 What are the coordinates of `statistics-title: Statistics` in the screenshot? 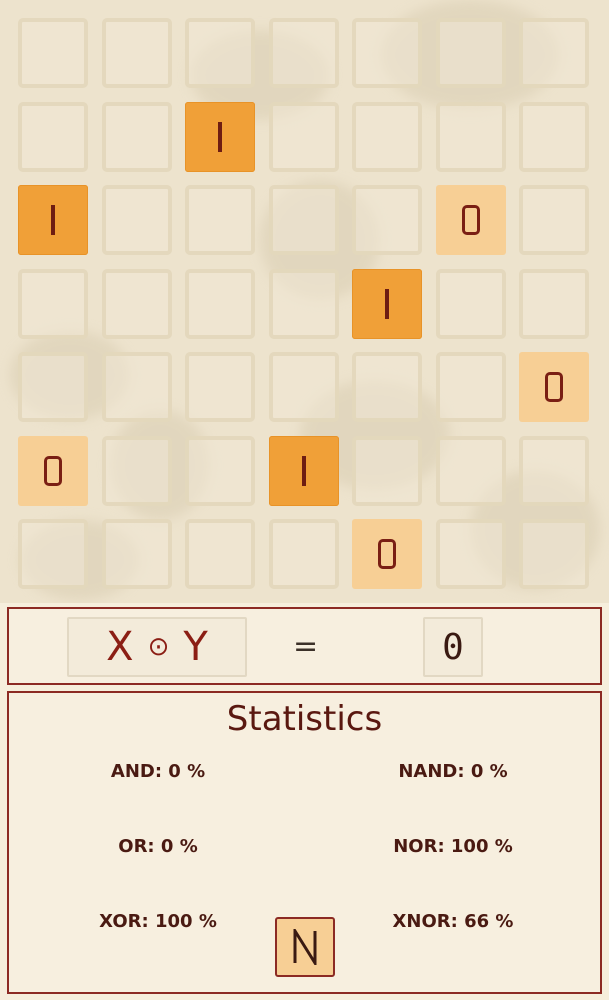 It's located at (304, 719).